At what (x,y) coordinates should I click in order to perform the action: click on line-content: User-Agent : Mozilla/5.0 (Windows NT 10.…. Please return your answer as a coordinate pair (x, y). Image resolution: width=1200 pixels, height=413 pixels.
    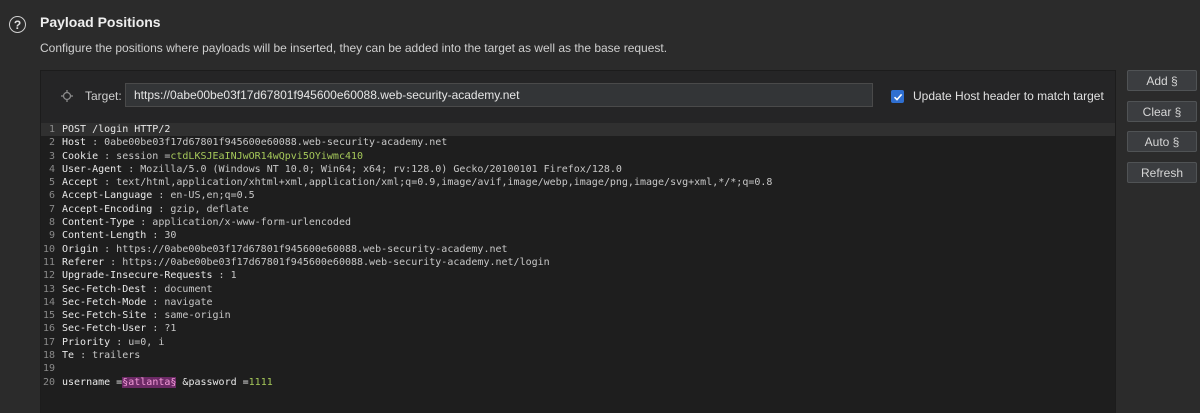
    Looking at the image, I should click on (342, 169).